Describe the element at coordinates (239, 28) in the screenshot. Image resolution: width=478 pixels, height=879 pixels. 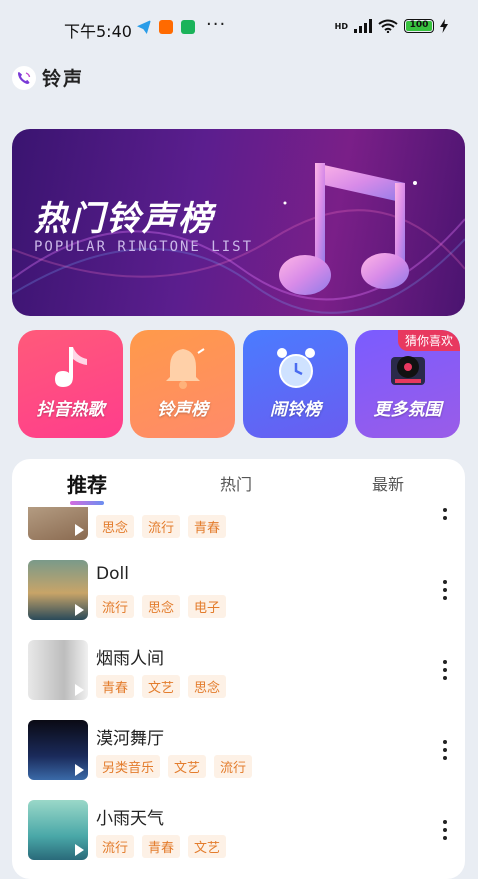
I see `status-bar: 下午5:40 ··· HD 100` at that location.